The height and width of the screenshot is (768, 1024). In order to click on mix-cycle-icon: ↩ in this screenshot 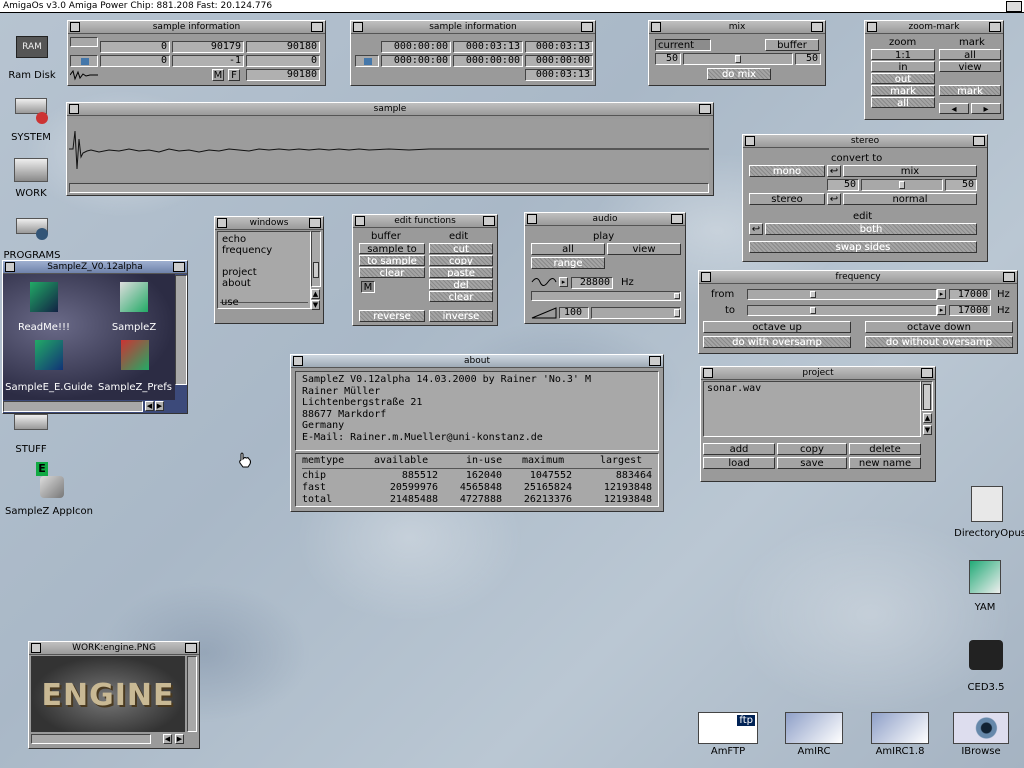, I will do `click(834, 171)`.